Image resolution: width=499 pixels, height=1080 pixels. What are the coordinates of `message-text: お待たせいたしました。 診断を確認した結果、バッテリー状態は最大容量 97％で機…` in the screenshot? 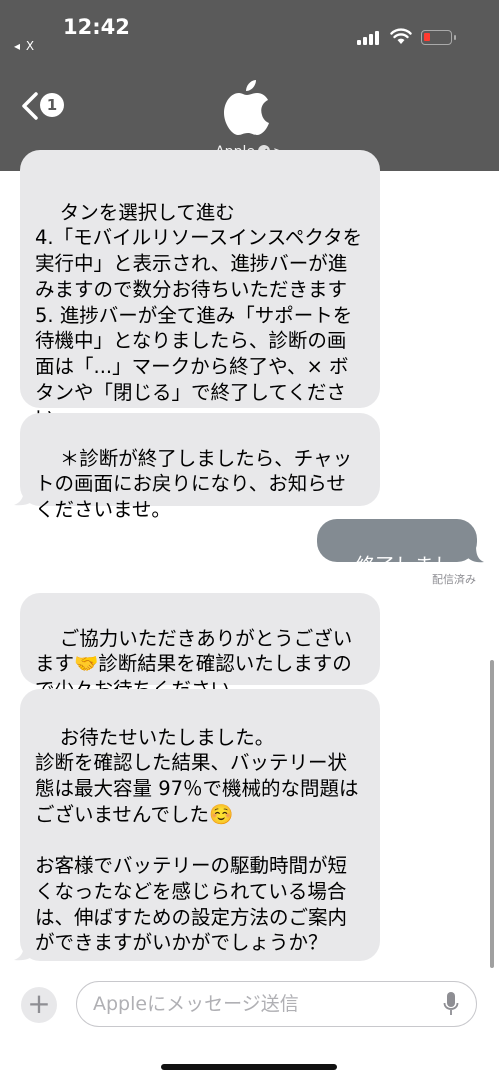 It's located at (197, 840).